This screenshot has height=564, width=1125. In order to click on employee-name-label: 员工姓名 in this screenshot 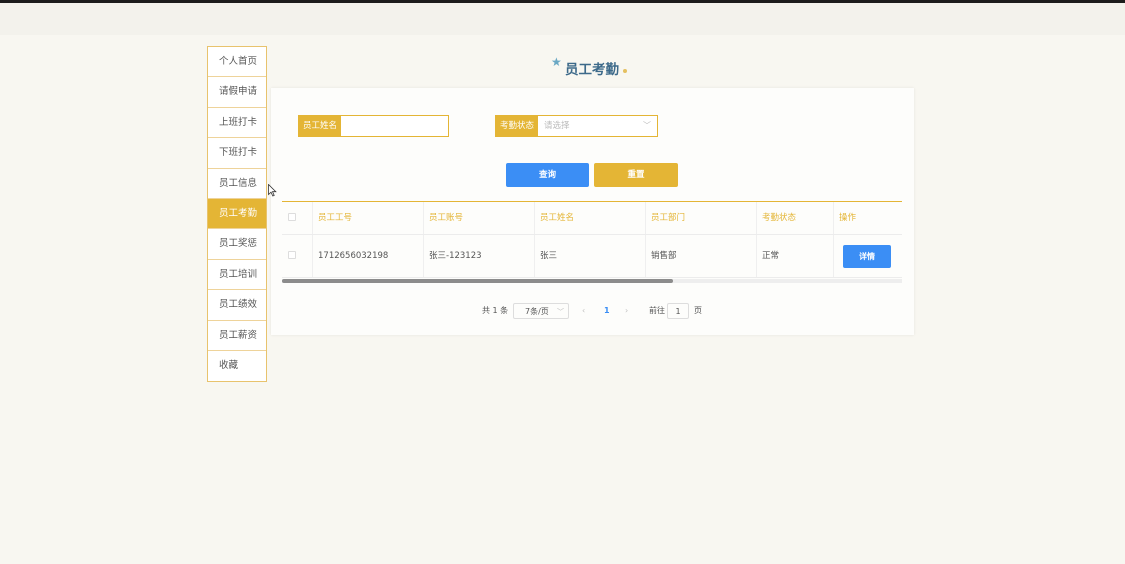, I will do `click(320, 126)`.